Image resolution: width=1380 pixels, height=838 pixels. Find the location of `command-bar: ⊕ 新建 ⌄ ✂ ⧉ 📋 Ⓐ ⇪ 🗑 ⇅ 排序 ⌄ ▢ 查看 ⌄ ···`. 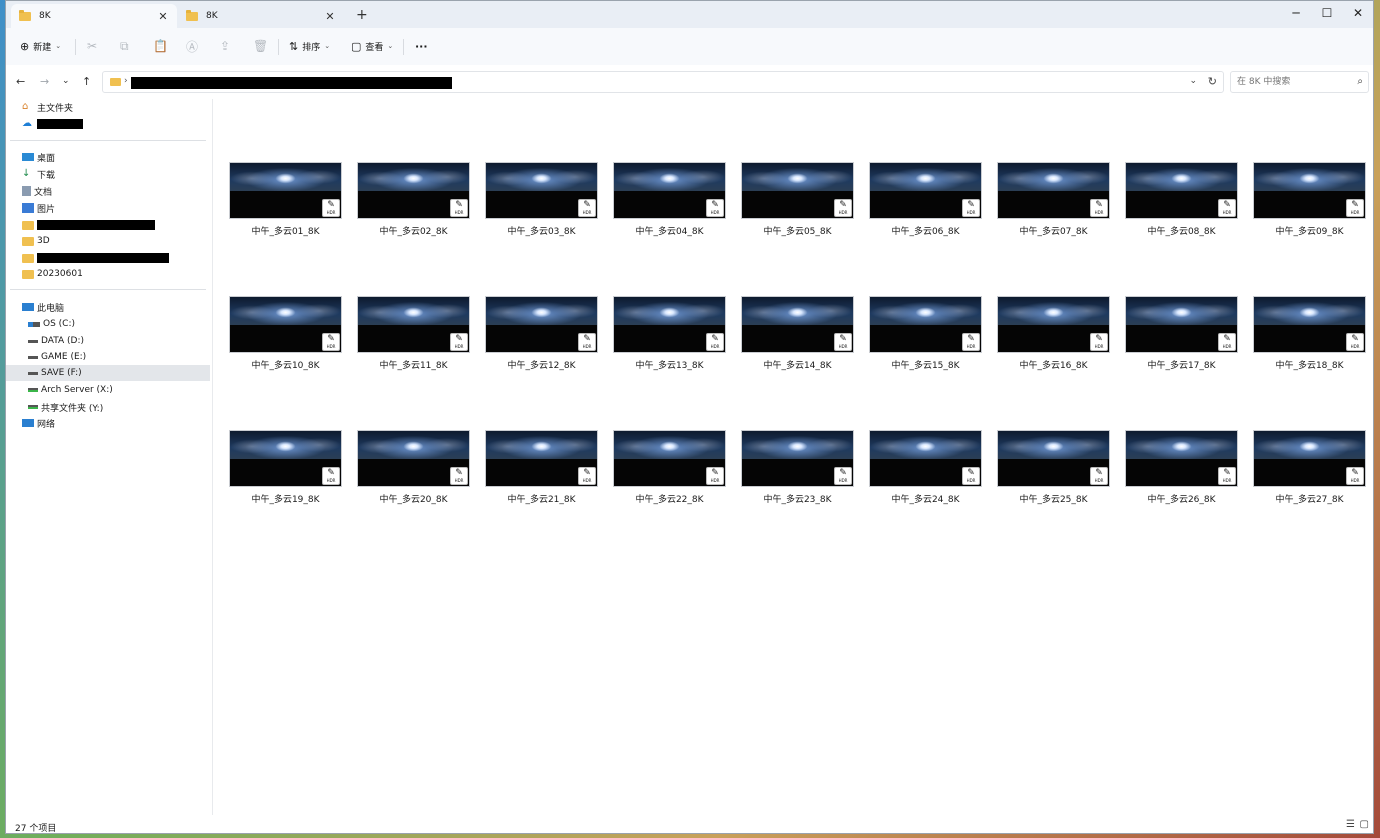

command-bar: ⊕ 新建 ⌄ ✂ ⧉ 📋 Ⓐ ⇪ 🗑 ⇅ 排序 ⌄ ▢ 查看 ⌄ ··· is located at coordinates (689, 47).